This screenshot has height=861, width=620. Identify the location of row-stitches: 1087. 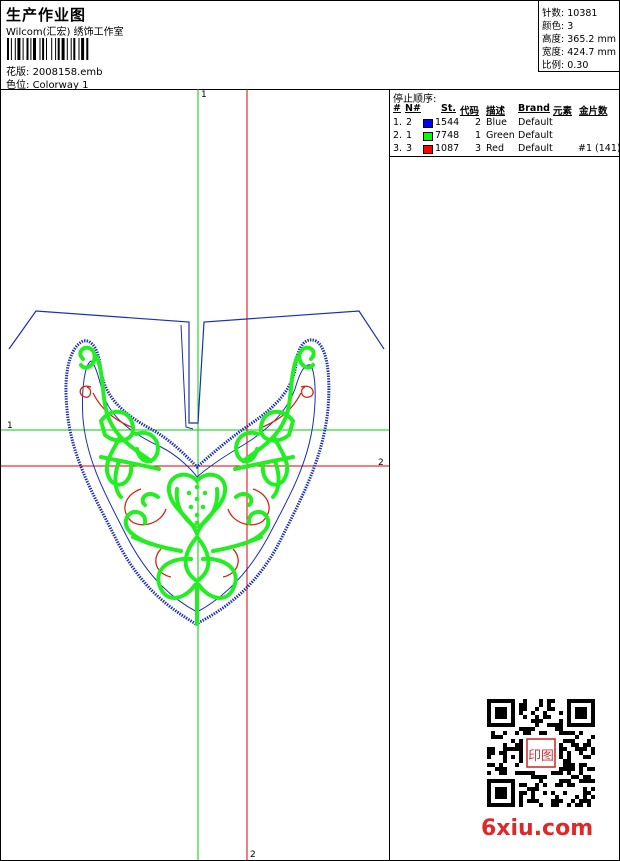
(447, 148).